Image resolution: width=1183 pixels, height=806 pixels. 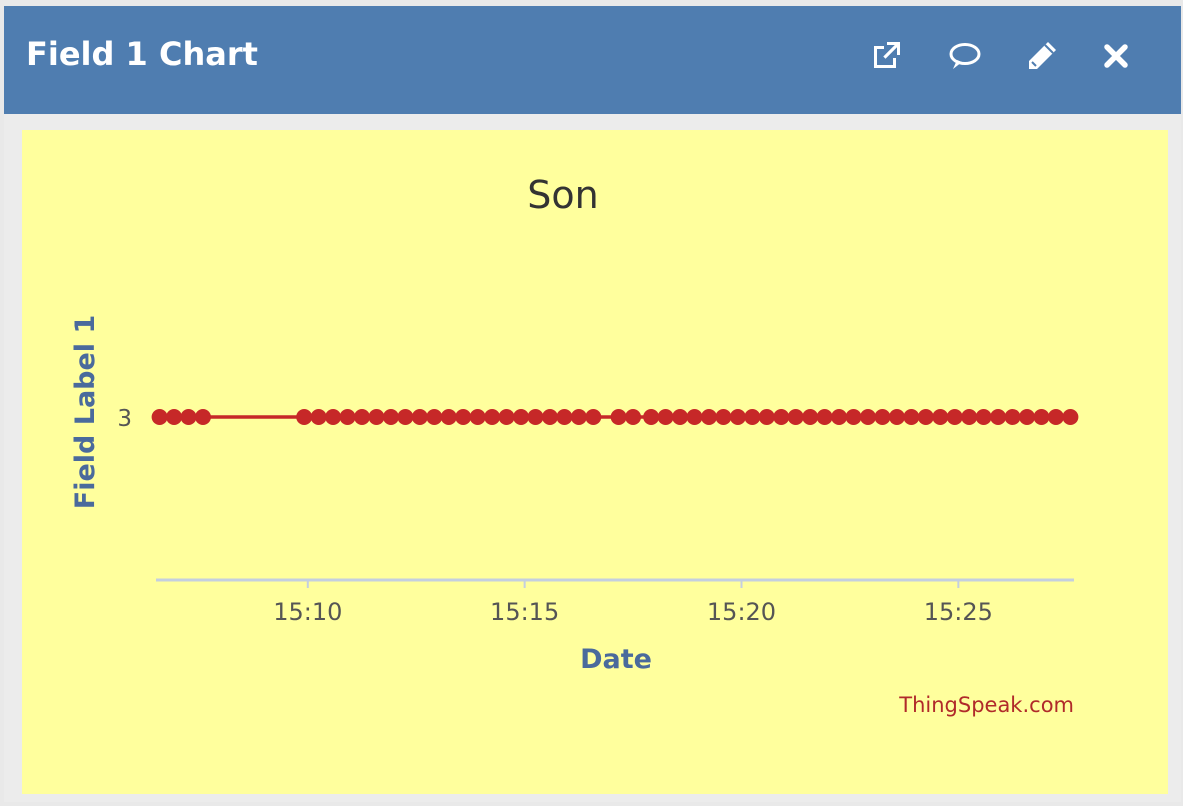 What do you see at coordinates (986, 705) in the screenshot?
I see `thingspeak-watermark-link: ThingSpeak.com` at bounding box center [986, 705].